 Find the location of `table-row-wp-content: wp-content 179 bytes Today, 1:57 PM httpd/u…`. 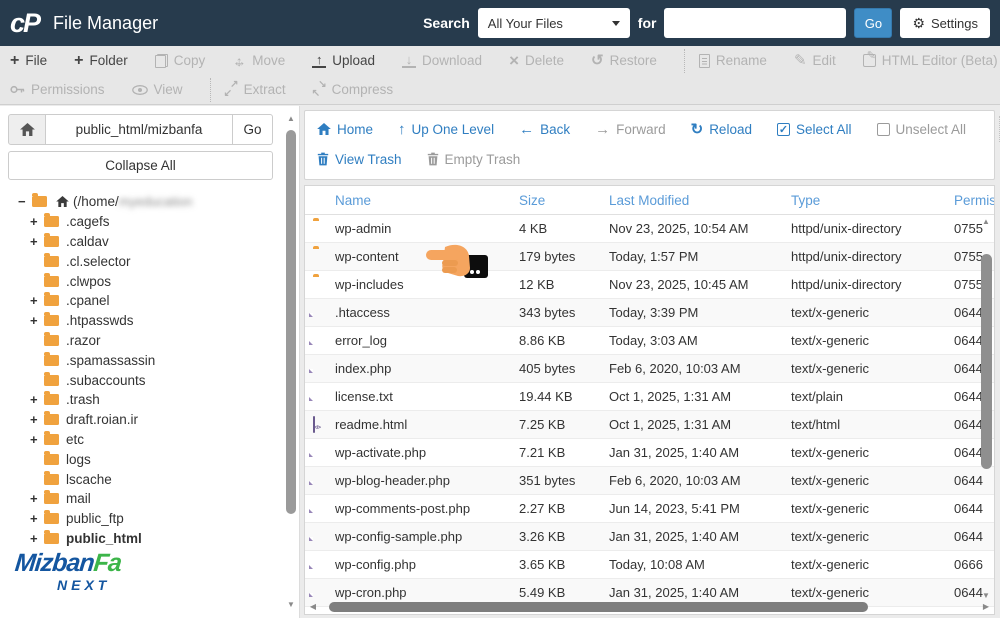

table-row-wp-content: wp-content 179 bytes Today, 1:57 PM httpd/u… is located at coordinates (649, 257).